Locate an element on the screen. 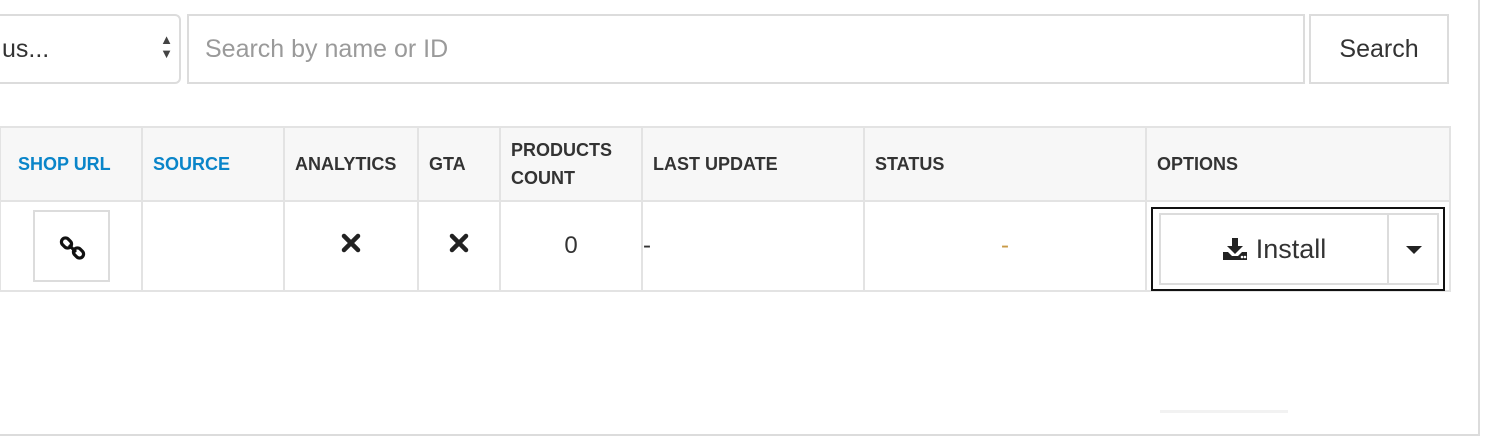  search-button: Search is located at coordinates (1379, 49).